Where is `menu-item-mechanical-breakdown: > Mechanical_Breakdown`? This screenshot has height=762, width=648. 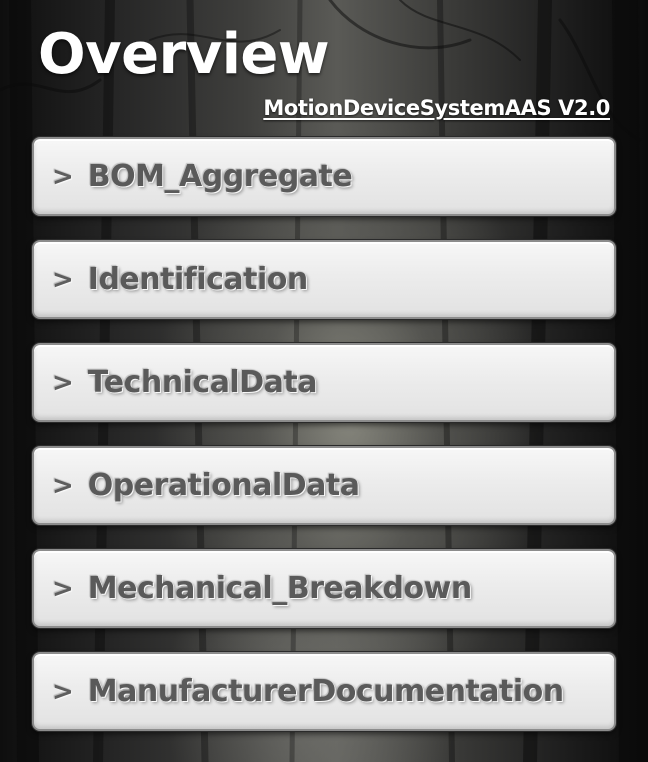
menu-item-mechanical-breakdown: > Mechanical_Breakdown is located at coordinates (324, 588).